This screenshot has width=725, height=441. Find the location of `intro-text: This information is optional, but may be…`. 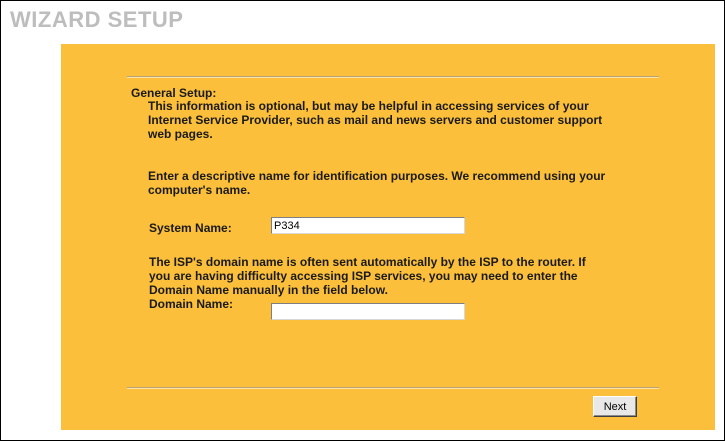

intro-text: This information is optional, but may be… is located at coordinates (408, 120).